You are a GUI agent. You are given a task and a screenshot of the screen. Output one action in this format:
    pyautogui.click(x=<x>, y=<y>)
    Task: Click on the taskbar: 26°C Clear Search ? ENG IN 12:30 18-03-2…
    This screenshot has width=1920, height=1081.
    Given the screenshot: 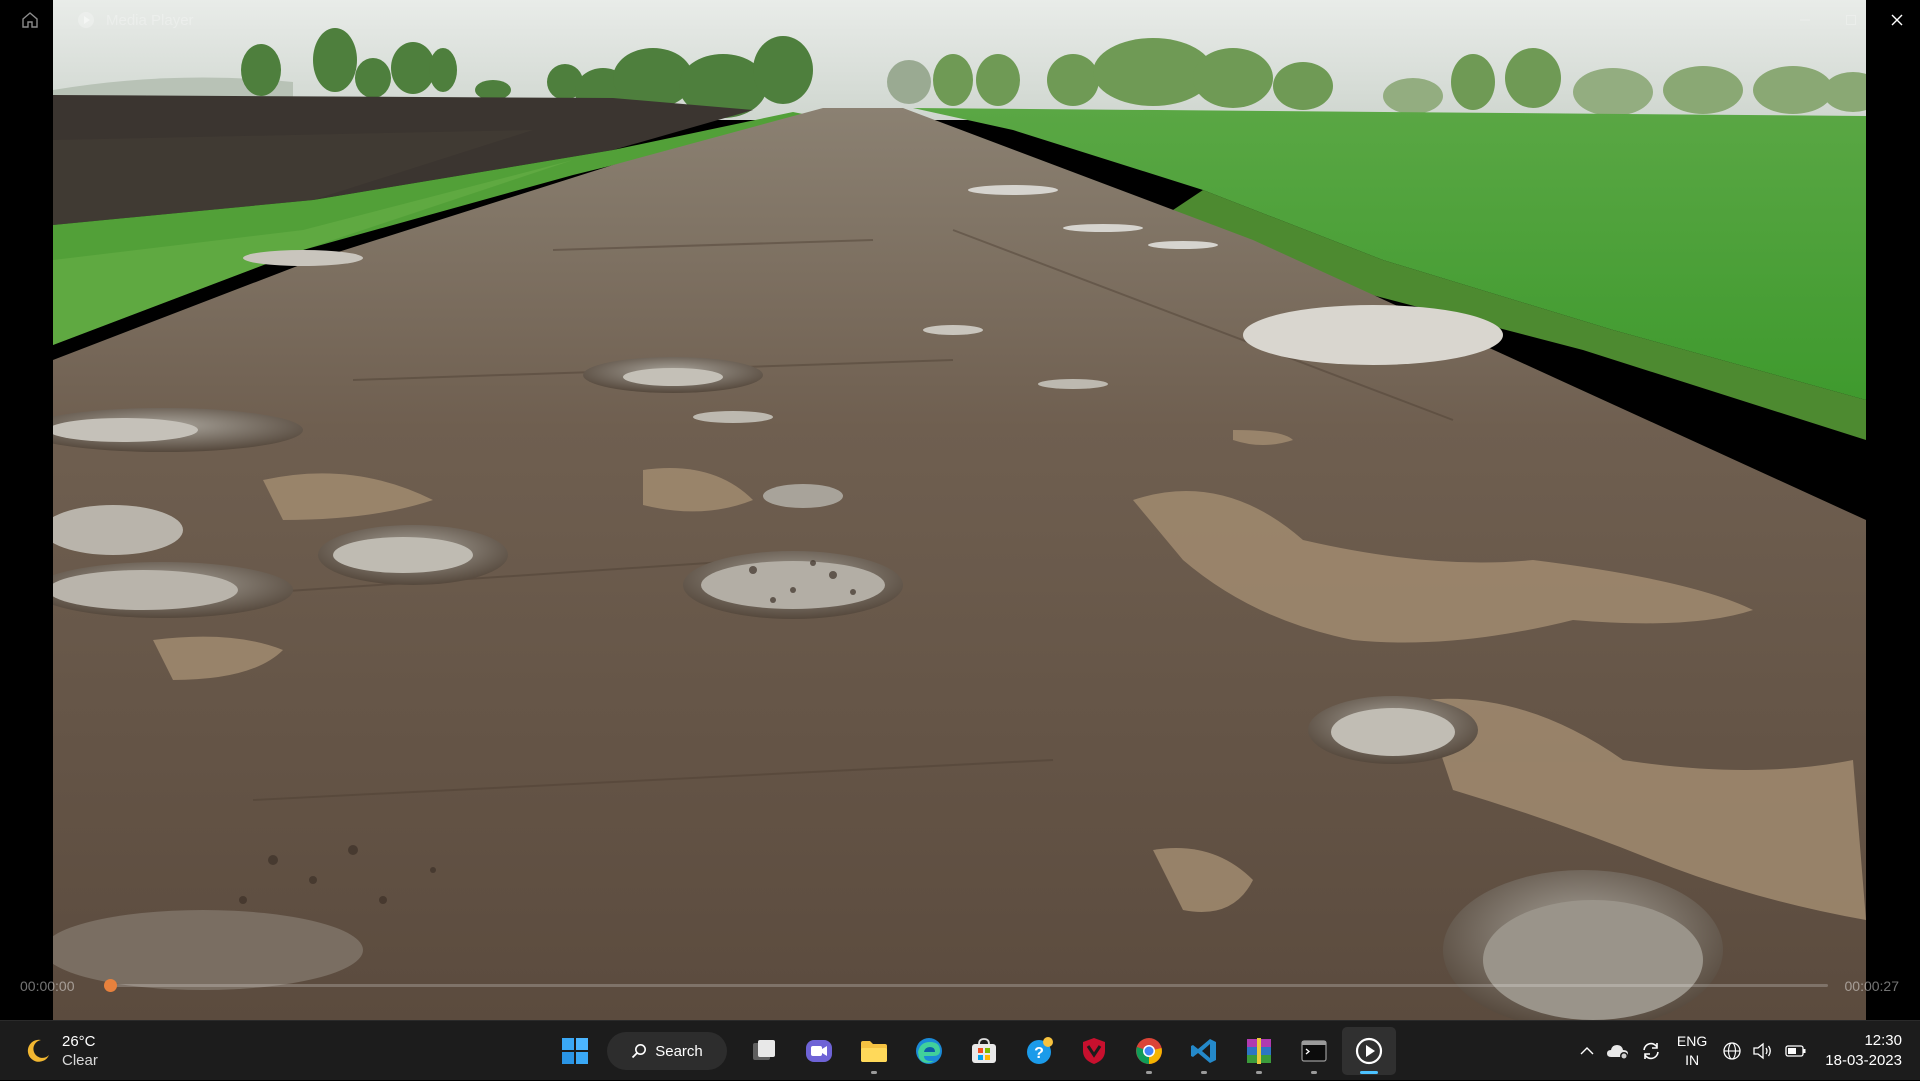 What is the action you would take?
    pyautogui.click(x=960, y=1050)
    